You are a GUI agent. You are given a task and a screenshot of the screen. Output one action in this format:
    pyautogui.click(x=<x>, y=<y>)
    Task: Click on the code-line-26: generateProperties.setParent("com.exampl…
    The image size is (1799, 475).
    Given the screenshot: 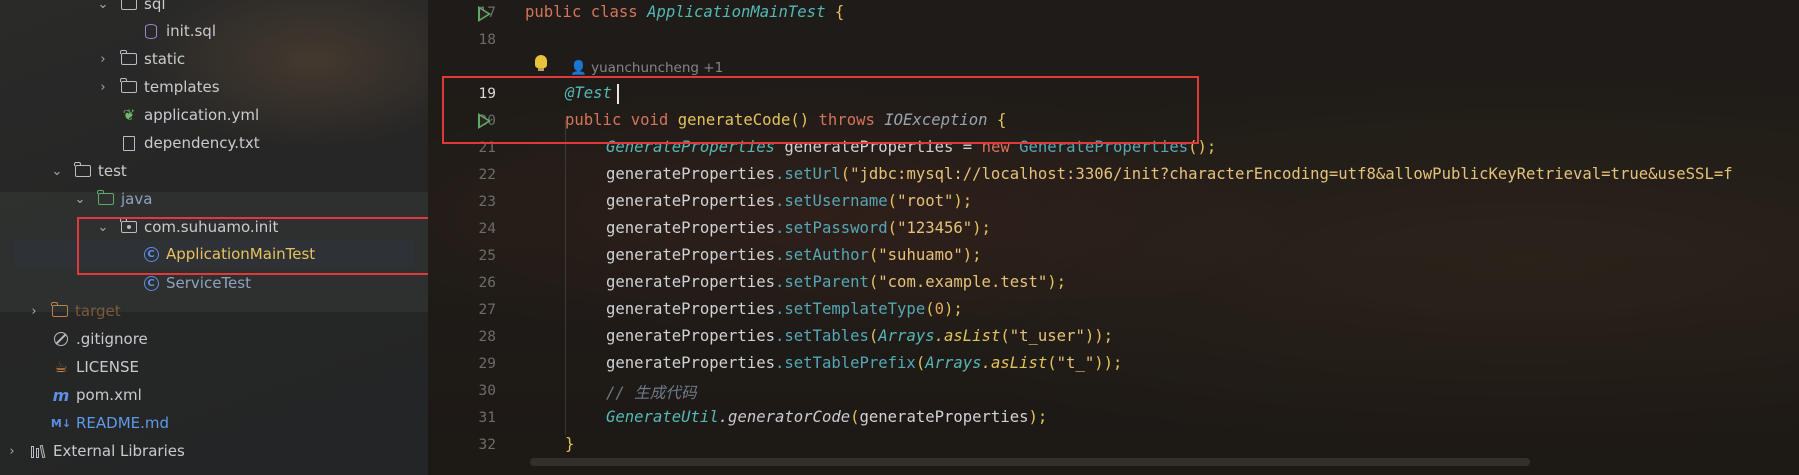 What is the action you would take?
    pyautogui.click(x=836, y=282)
    